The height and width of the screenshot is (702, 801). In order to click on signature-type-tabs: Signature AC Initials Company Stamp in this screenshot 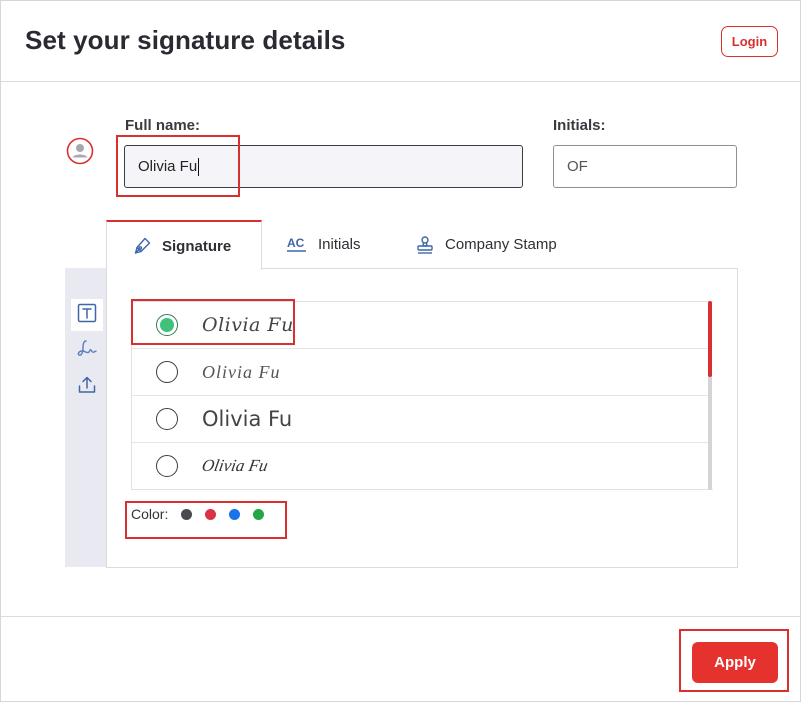, I will do `click(422, 245)`.